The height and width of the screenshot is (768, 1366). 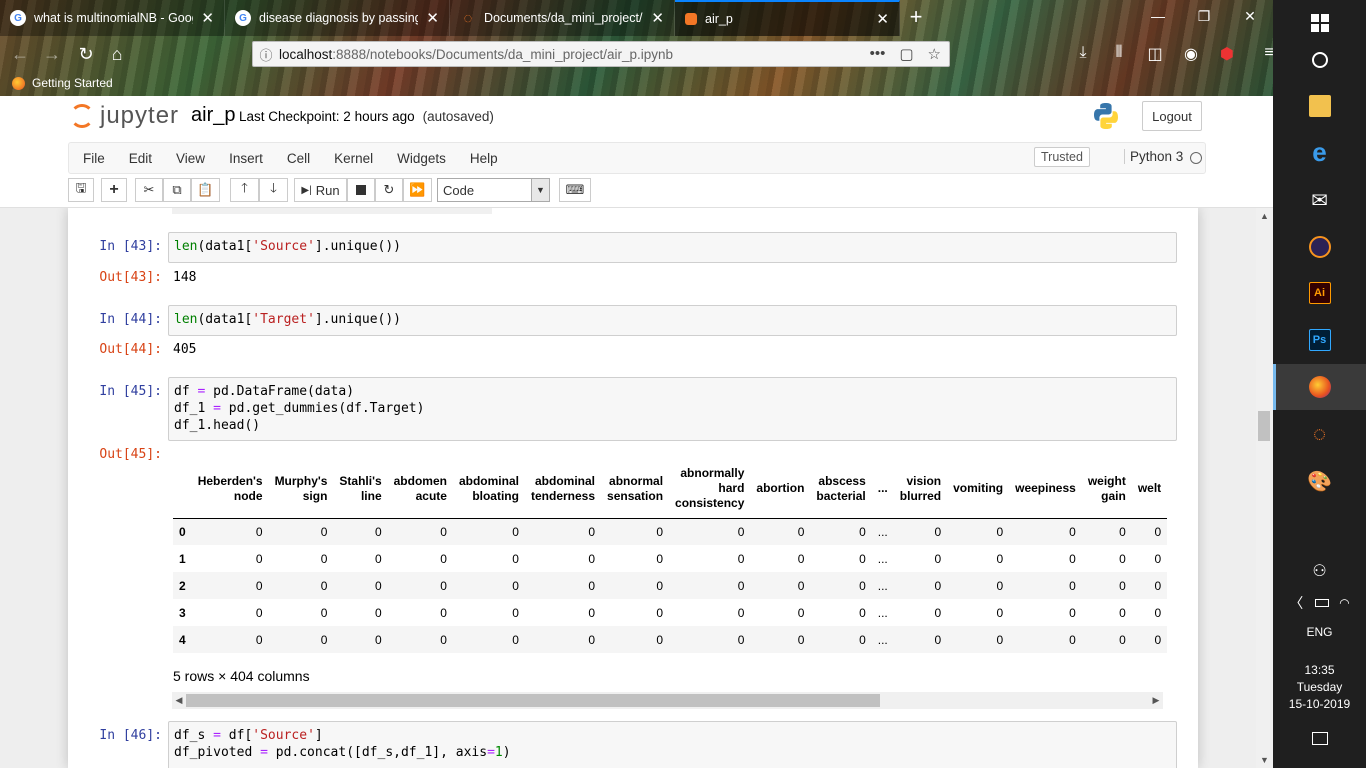 What do you see at coordinates (1319, 481) in the screenshot?
I see `paint-icon: 🎨` at bounding box center [1319, 481].